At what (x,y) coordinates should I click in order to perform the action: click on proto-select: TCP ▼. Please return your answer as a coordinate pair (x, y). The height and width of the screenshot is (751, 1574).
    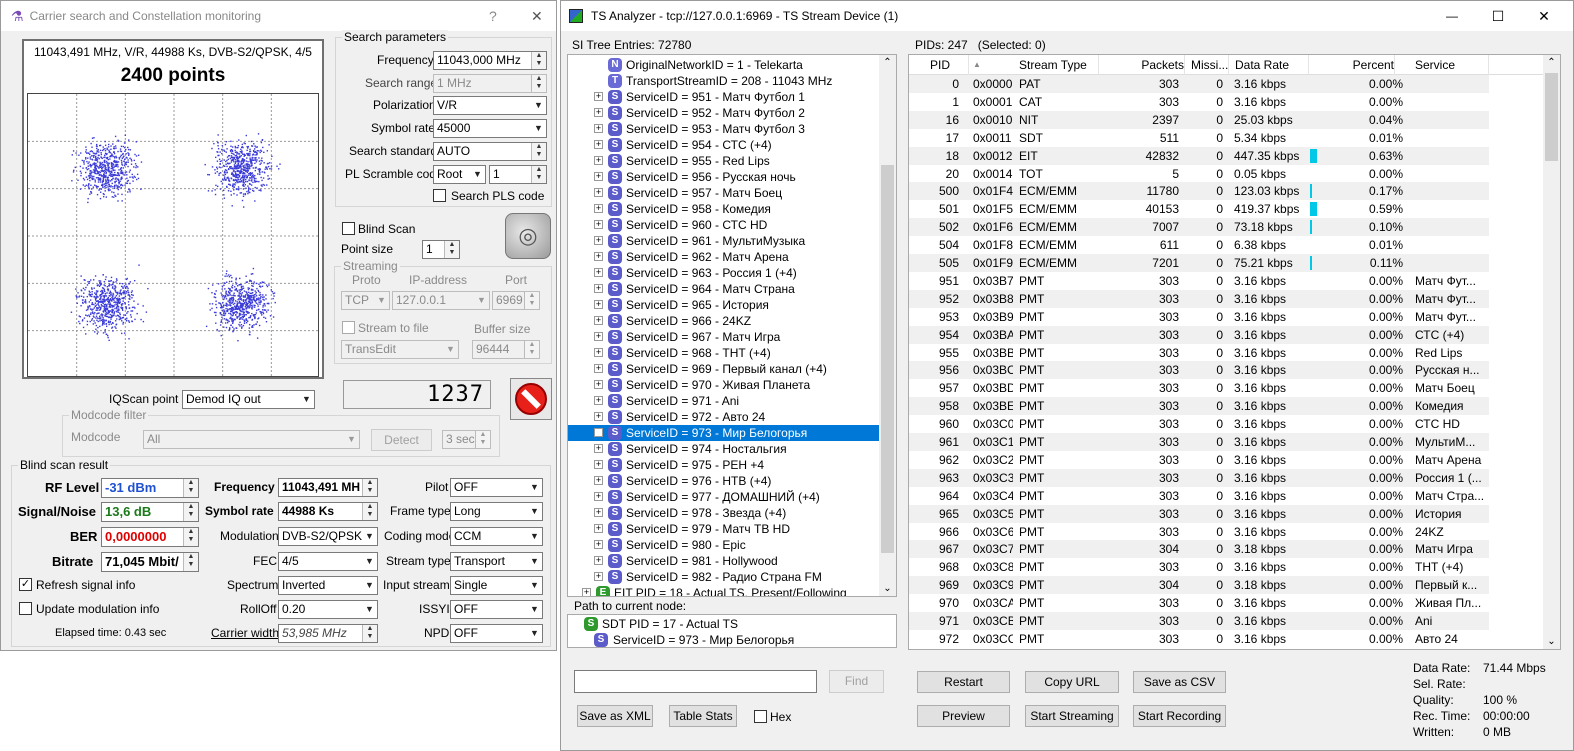
    Looking at the image, I should click on (365, 300).